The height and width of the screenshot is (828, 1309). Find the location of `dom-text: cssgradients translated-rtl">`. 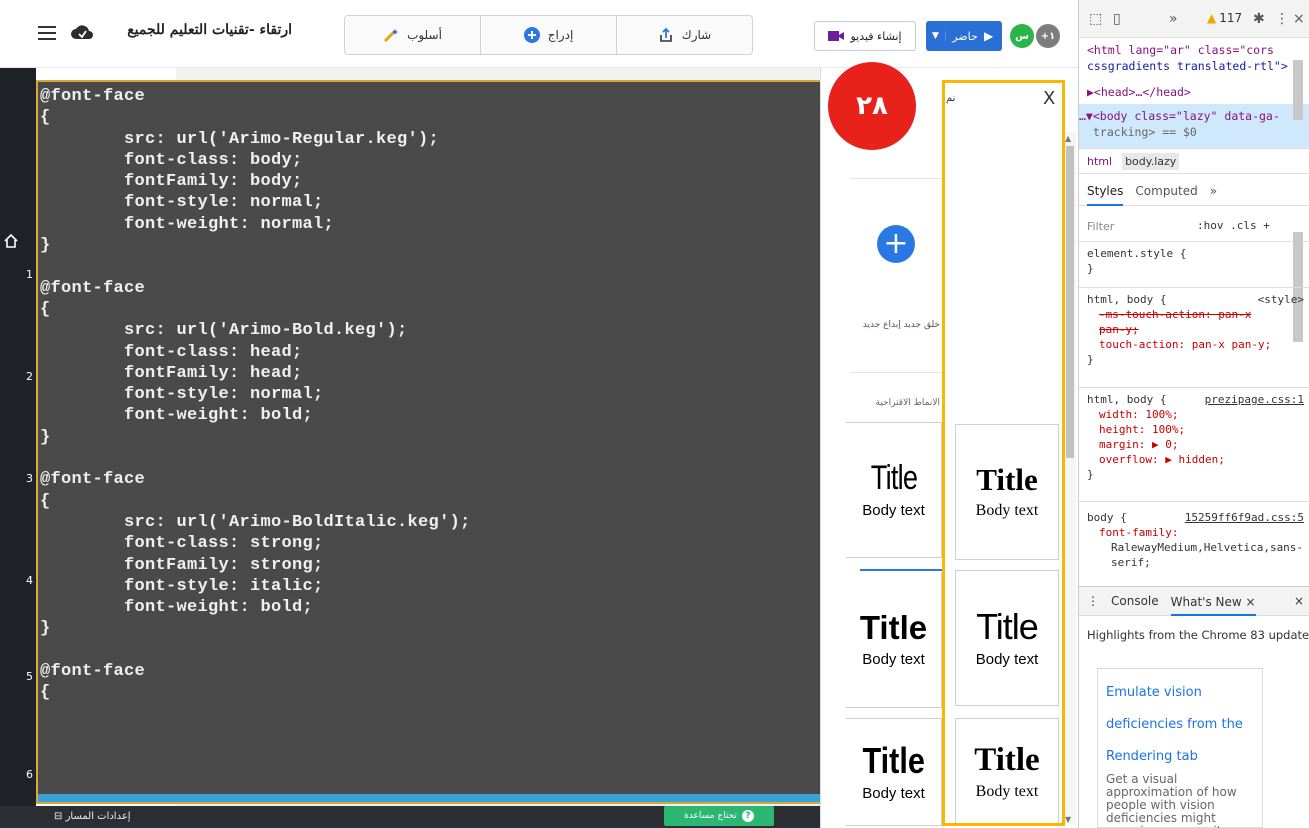

dom-text: cssgradients translated-rtl"> is located at coordinates (1187, 66).